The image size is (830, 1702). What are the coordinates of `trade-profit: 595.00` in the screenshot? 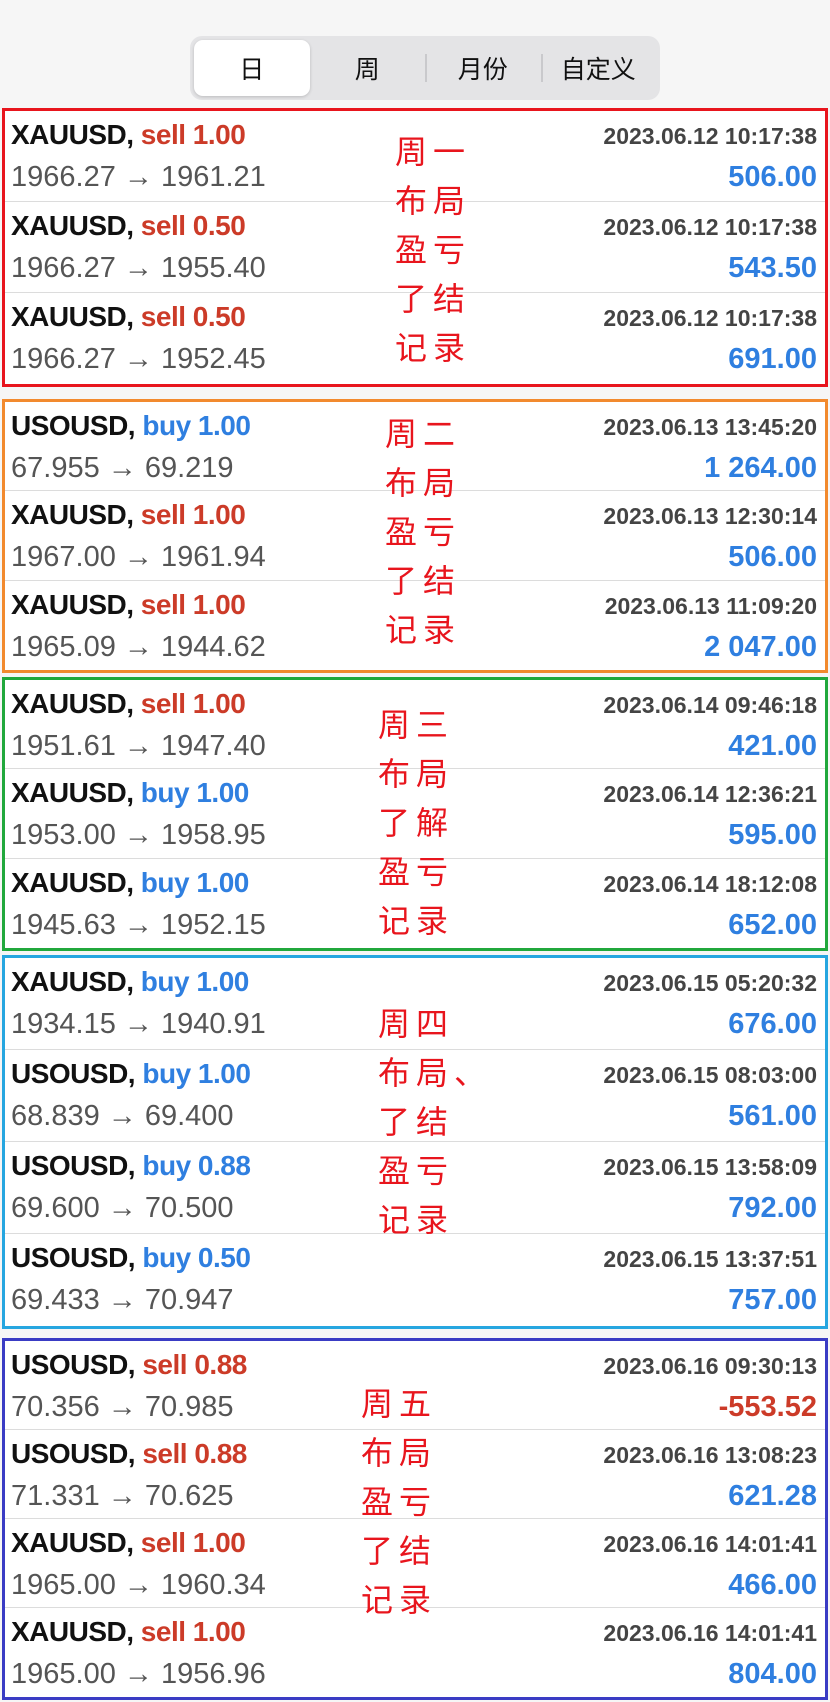 It's located at (772, 835).